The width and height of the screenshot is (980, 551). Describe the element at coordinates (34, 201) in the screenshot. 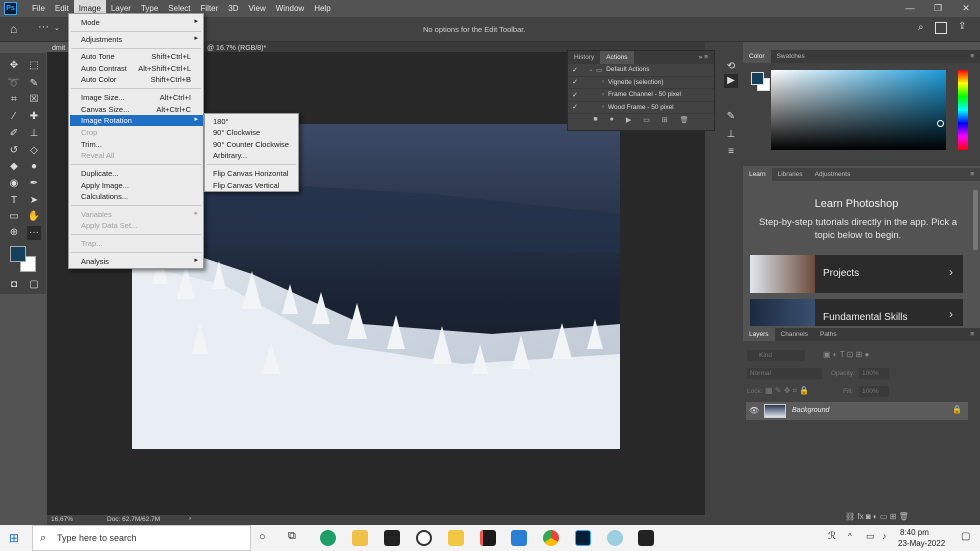

I see `path-select-icon: ➤` at that location.